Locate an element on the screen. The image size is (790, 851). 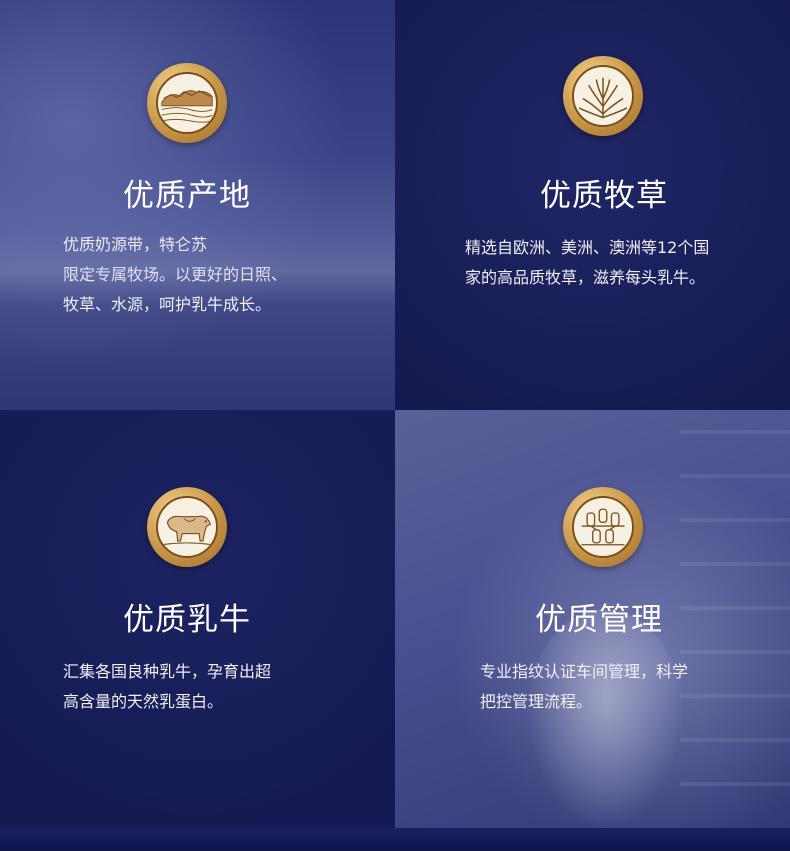
description-line: 优质奶源带，特仑苏 is located at coordinates (135, 244).